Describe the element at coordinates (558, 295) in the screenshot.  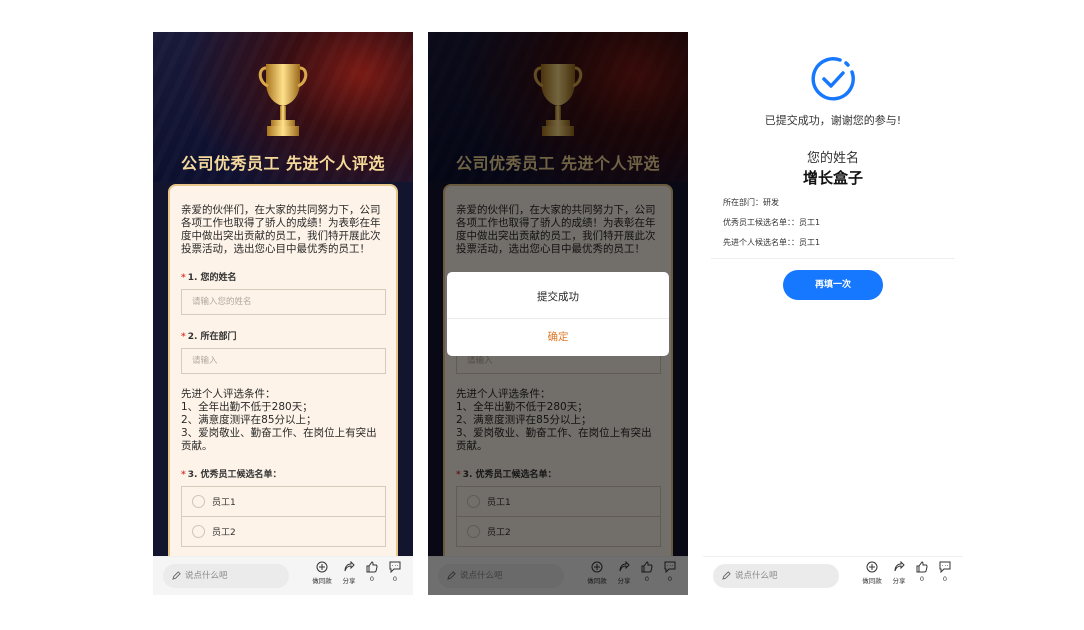
I see `dialog-message: 提交成功` at that location.